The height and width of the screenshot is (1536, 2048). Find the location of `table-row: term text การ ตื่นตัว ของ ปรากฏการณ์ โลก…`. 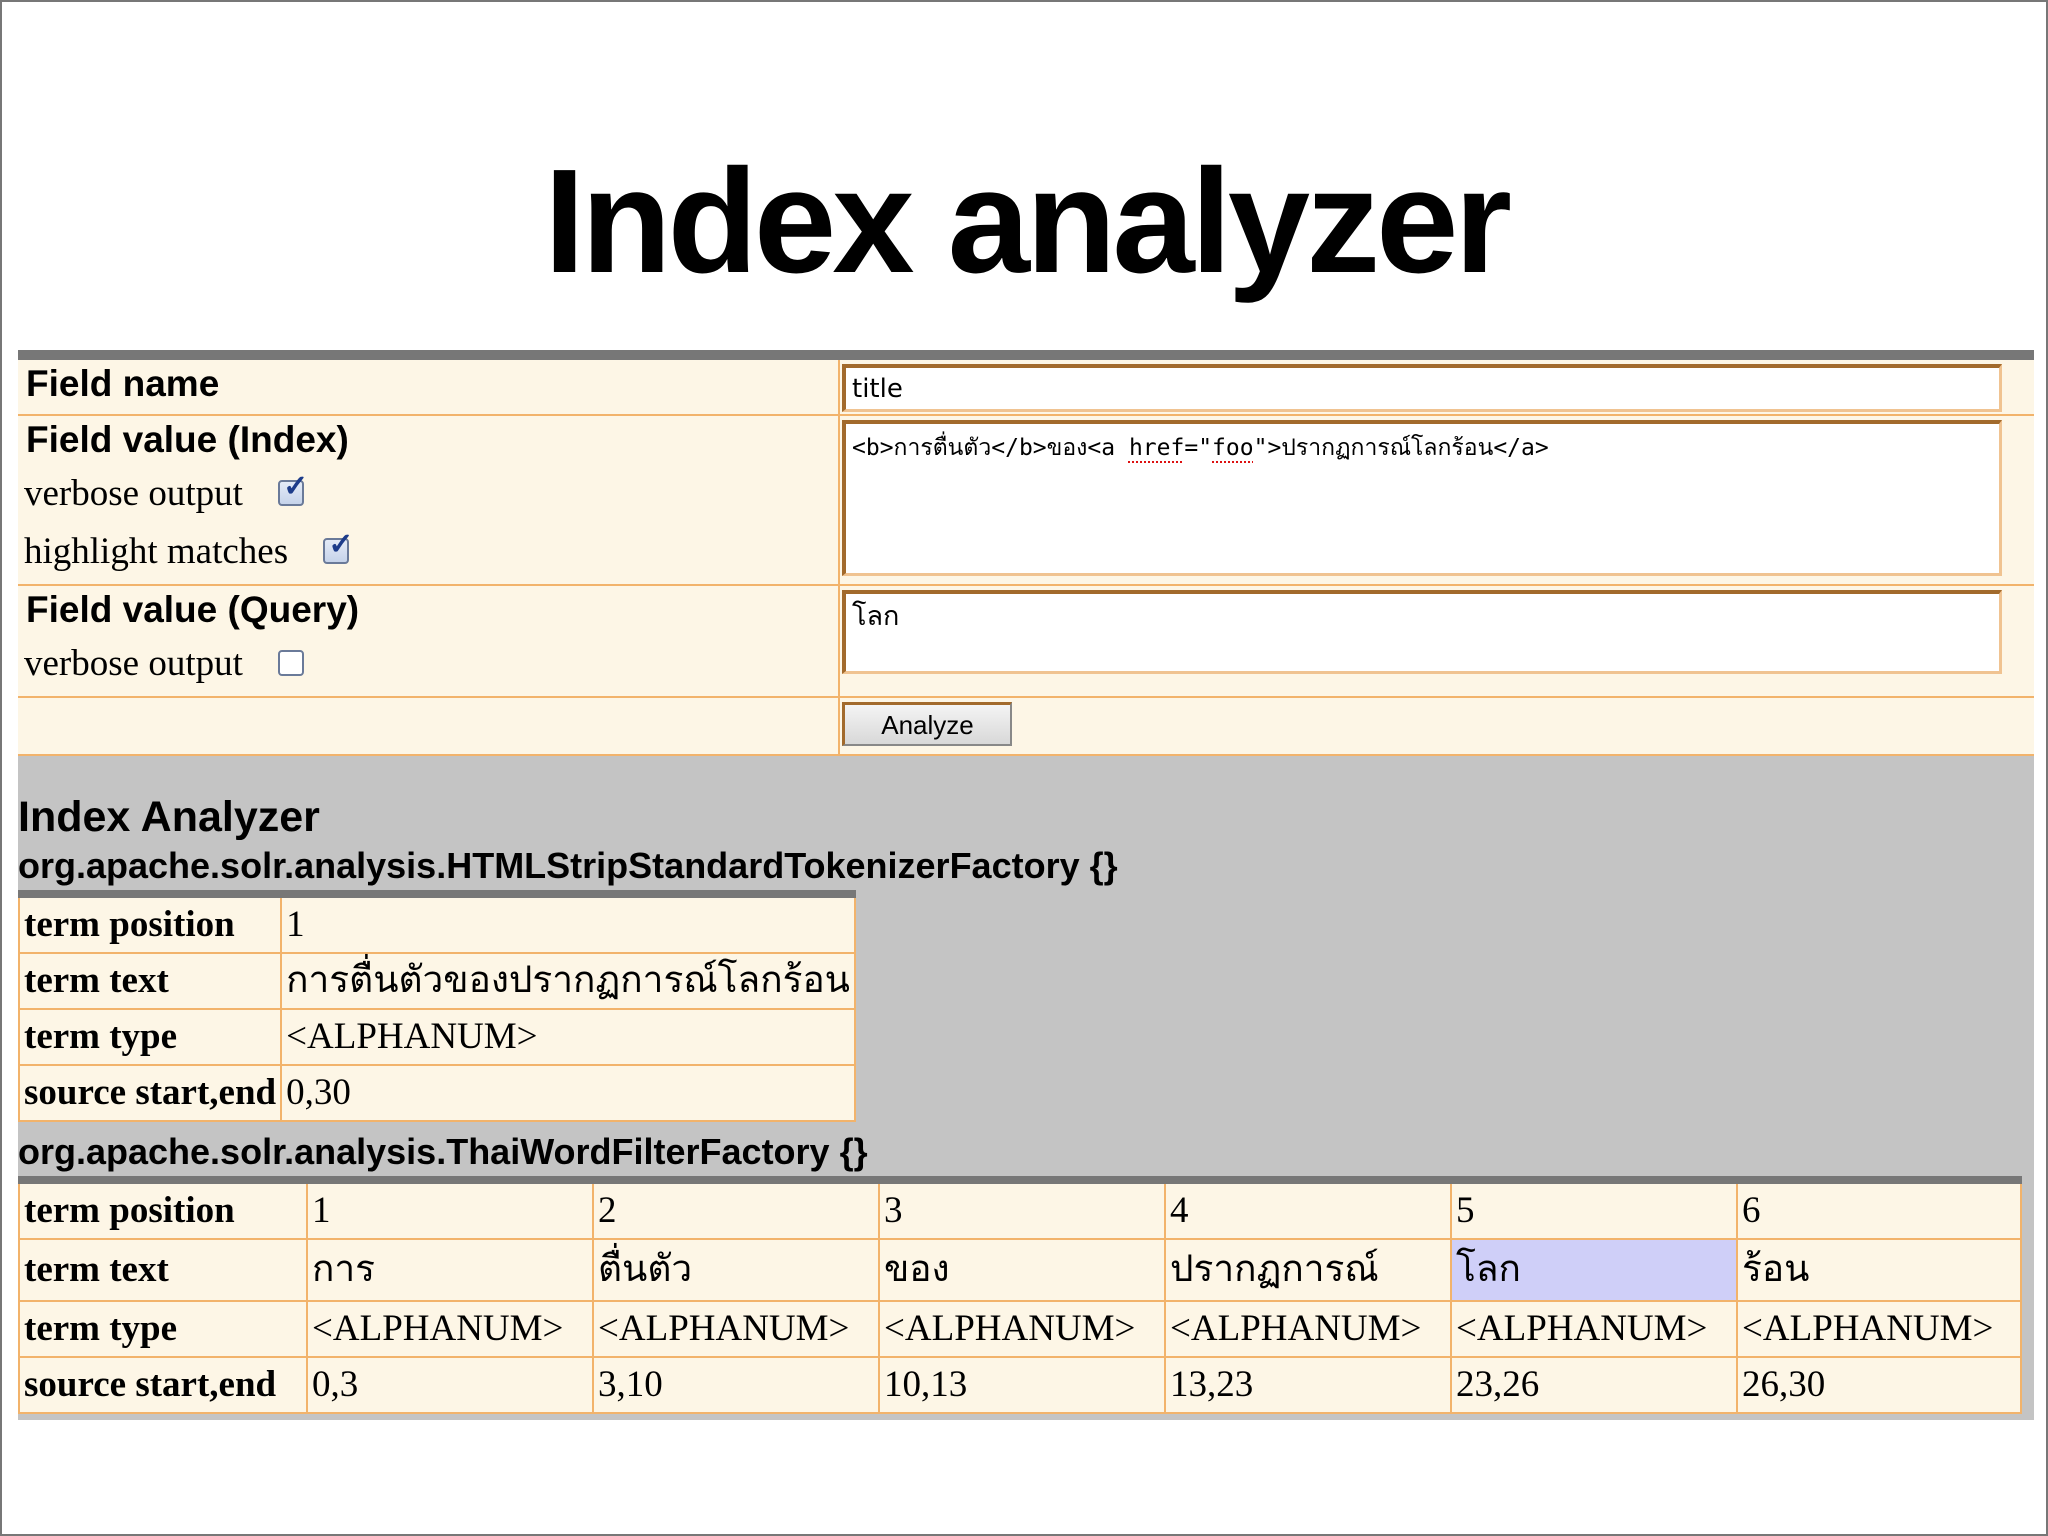

table-row: term text การ ตื่นตัว ของ ปรากฏการณ์ โลก… is located at coordinates (1020, 1270).